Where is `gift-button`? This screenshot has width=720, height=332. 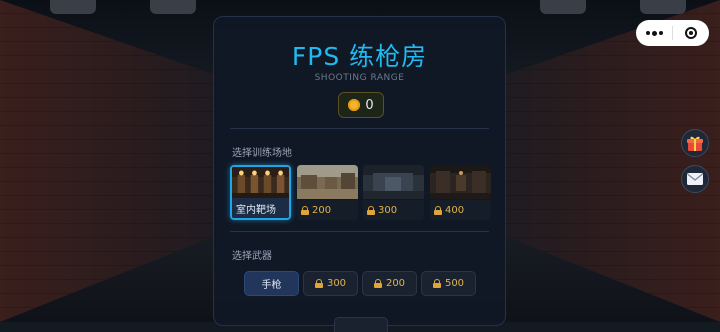
gift-button is located at coordinates (695, 143).